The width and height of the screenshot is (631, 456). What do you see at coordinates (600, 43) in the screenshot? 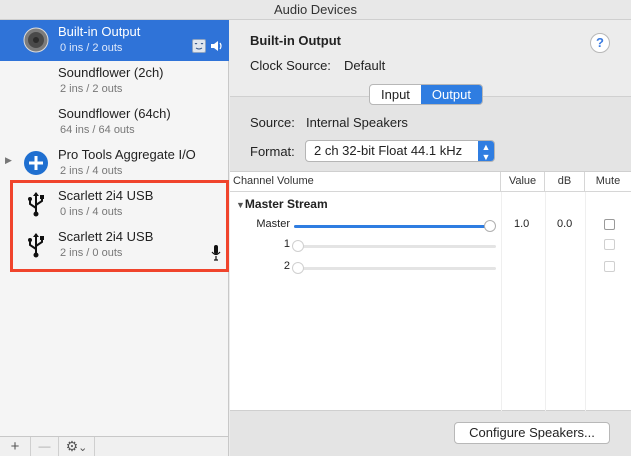
I see `help-button: ?` at bounding box center [600, 43].